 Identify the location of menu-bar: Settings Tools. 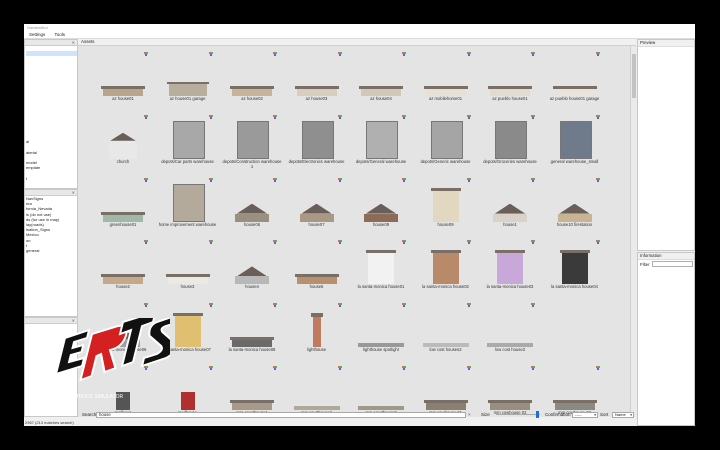
(359, 35).